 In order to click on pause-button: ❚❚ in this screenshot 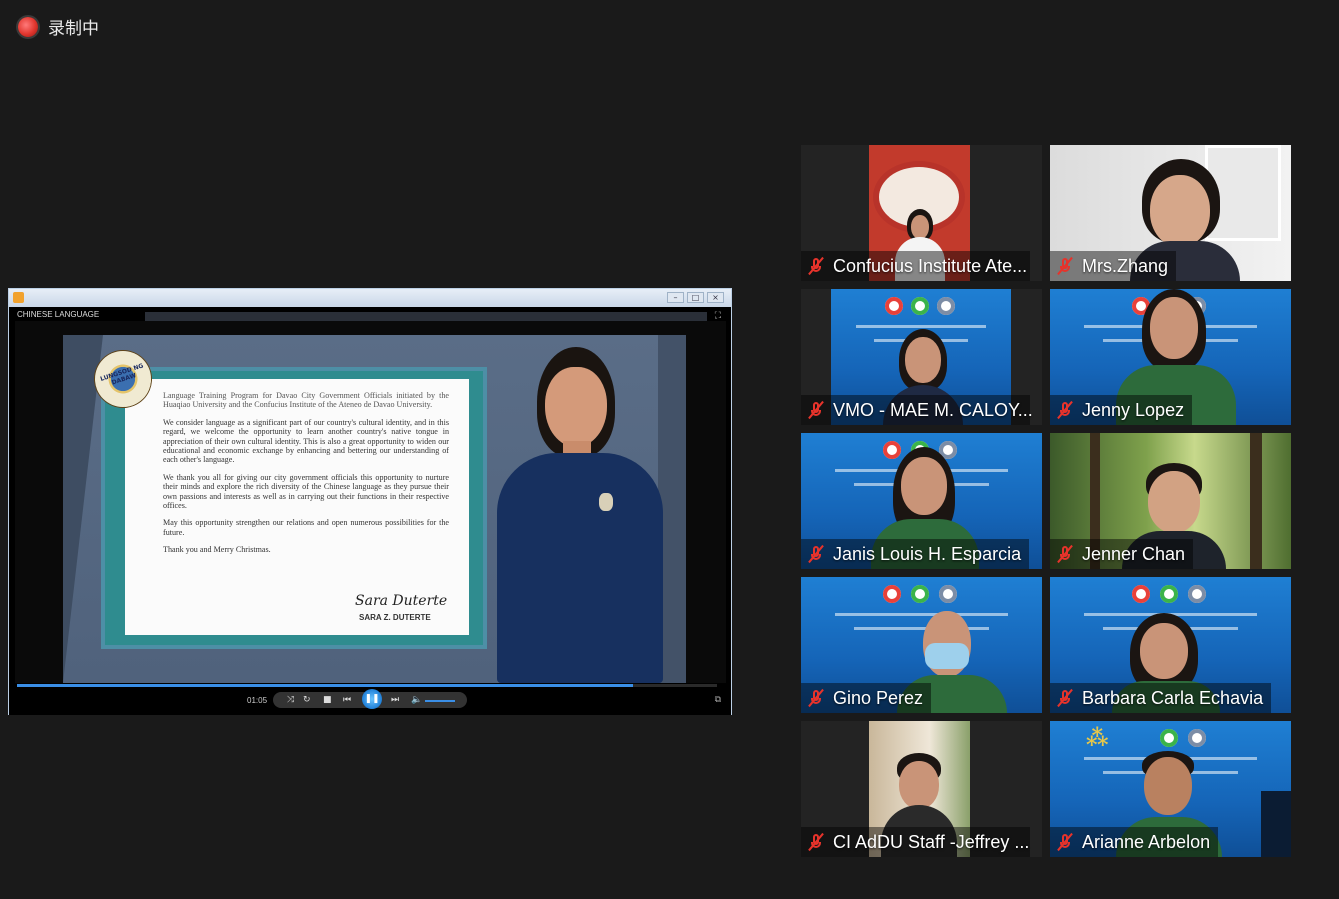, I will do `click(372, 699)`.